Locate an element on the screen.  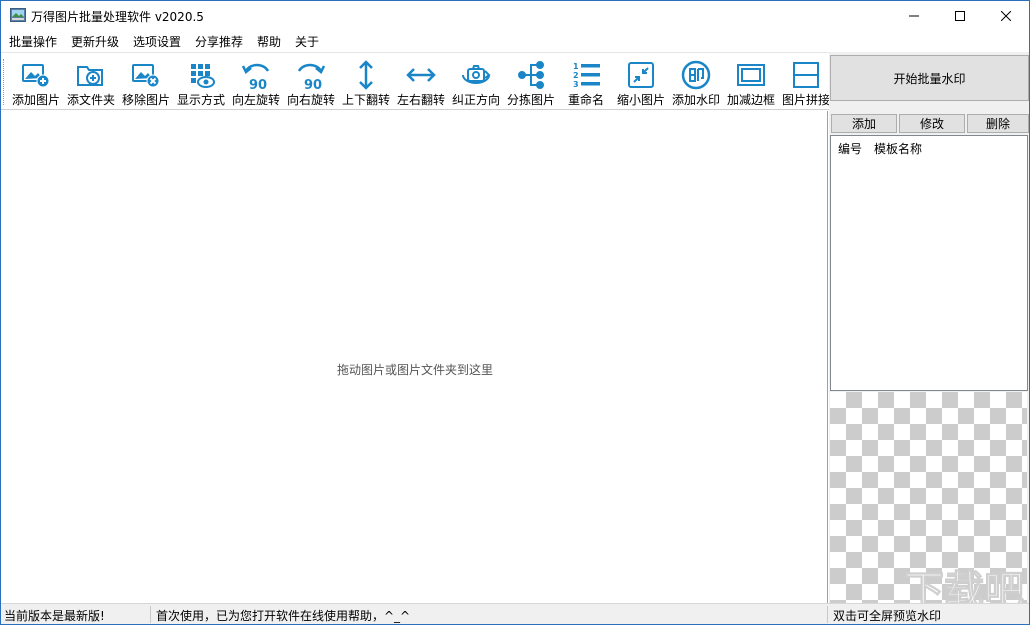
tool-rename: 1 2 3 重命名 is located at coordinates (586, 82).